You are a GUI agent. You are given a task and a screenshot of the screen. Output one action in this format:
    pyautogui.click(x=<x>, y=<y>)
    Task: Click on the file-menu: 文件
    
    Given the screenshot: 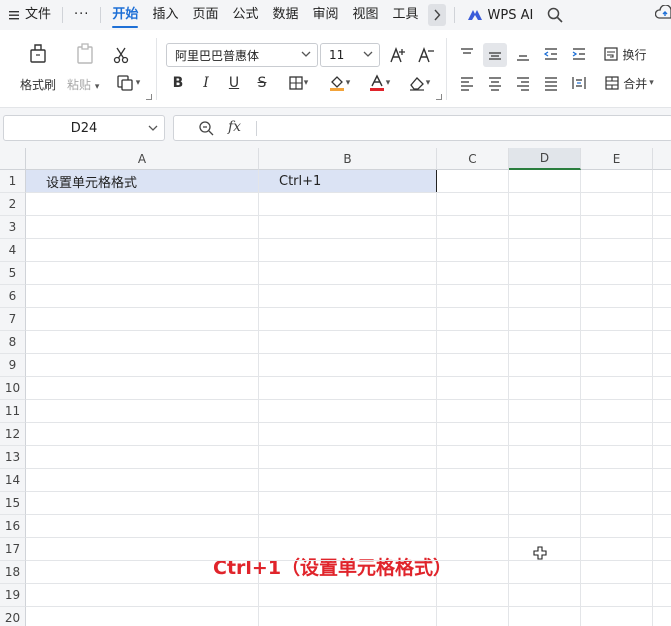 What is the action you would take?
    pyautogui.click(x=29, y=15)
    